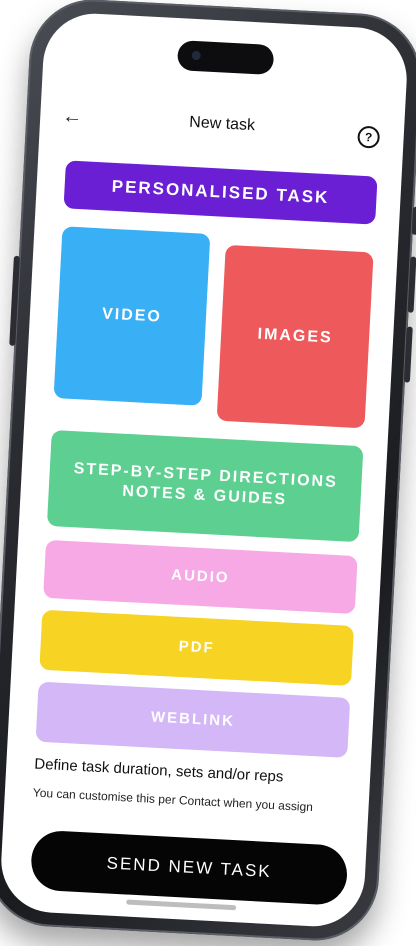 The width and height of the screenshot is (416, 946). I want to click on video-label: VIDEO, so click(132, 315).